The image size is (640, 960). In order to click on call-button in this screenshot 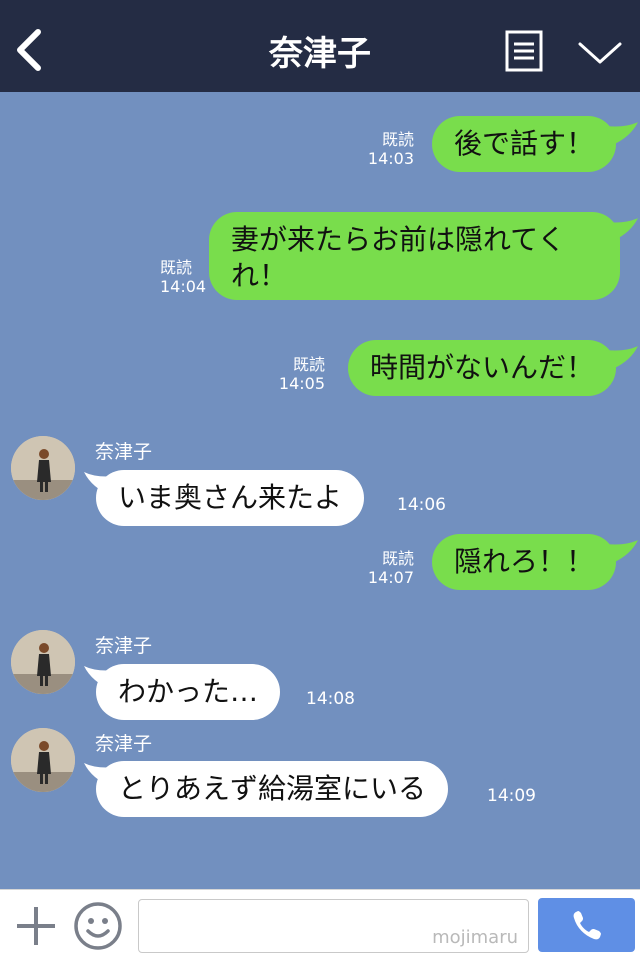, I will do `click(586, 925)`.